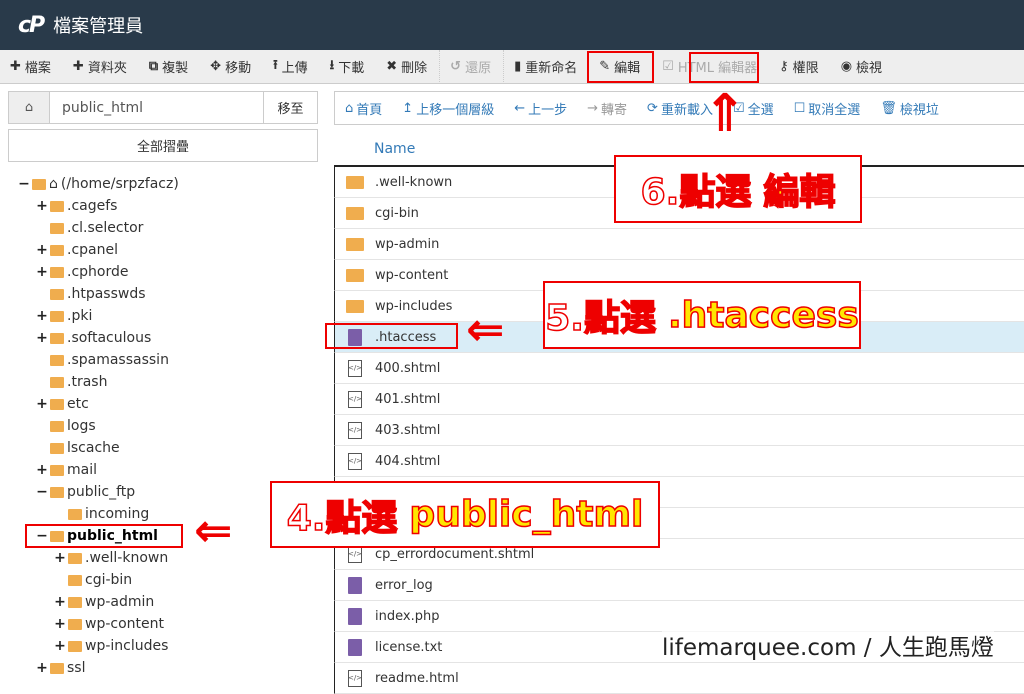 The image size is (1024, 694). What do you see at coordinates (919, 110) in the screenshot?
I see `nav-label: 檢視垃` at bounding box center [919, 110].